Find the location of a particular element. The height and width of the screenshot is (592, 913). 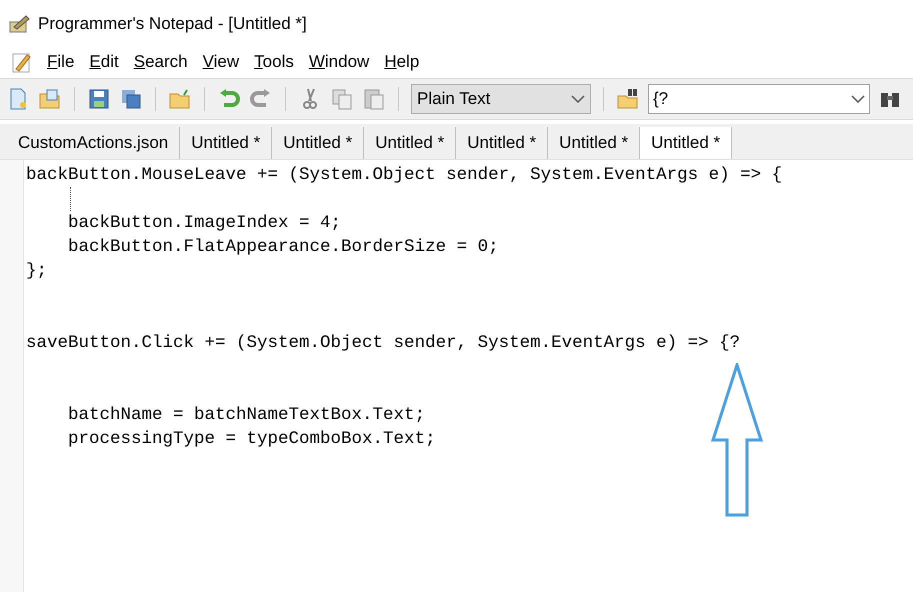

open-folder-icon is located at coordinates (50, 99).